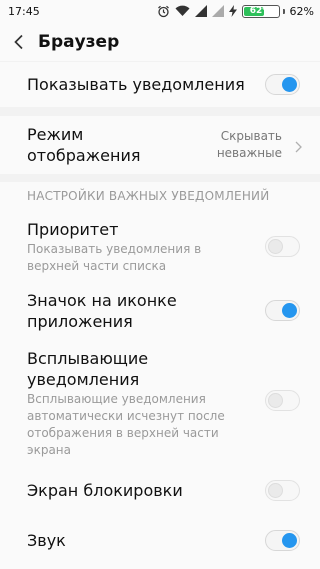  I want to click on show-notifications-label: Показывать уведомления, so click(136, 84).